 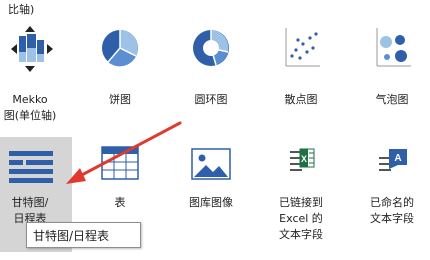 What do you see at coordinates (36, 164) in the screenshot?
I see `gantt-chart-icon` at bounding box center [36, 164].